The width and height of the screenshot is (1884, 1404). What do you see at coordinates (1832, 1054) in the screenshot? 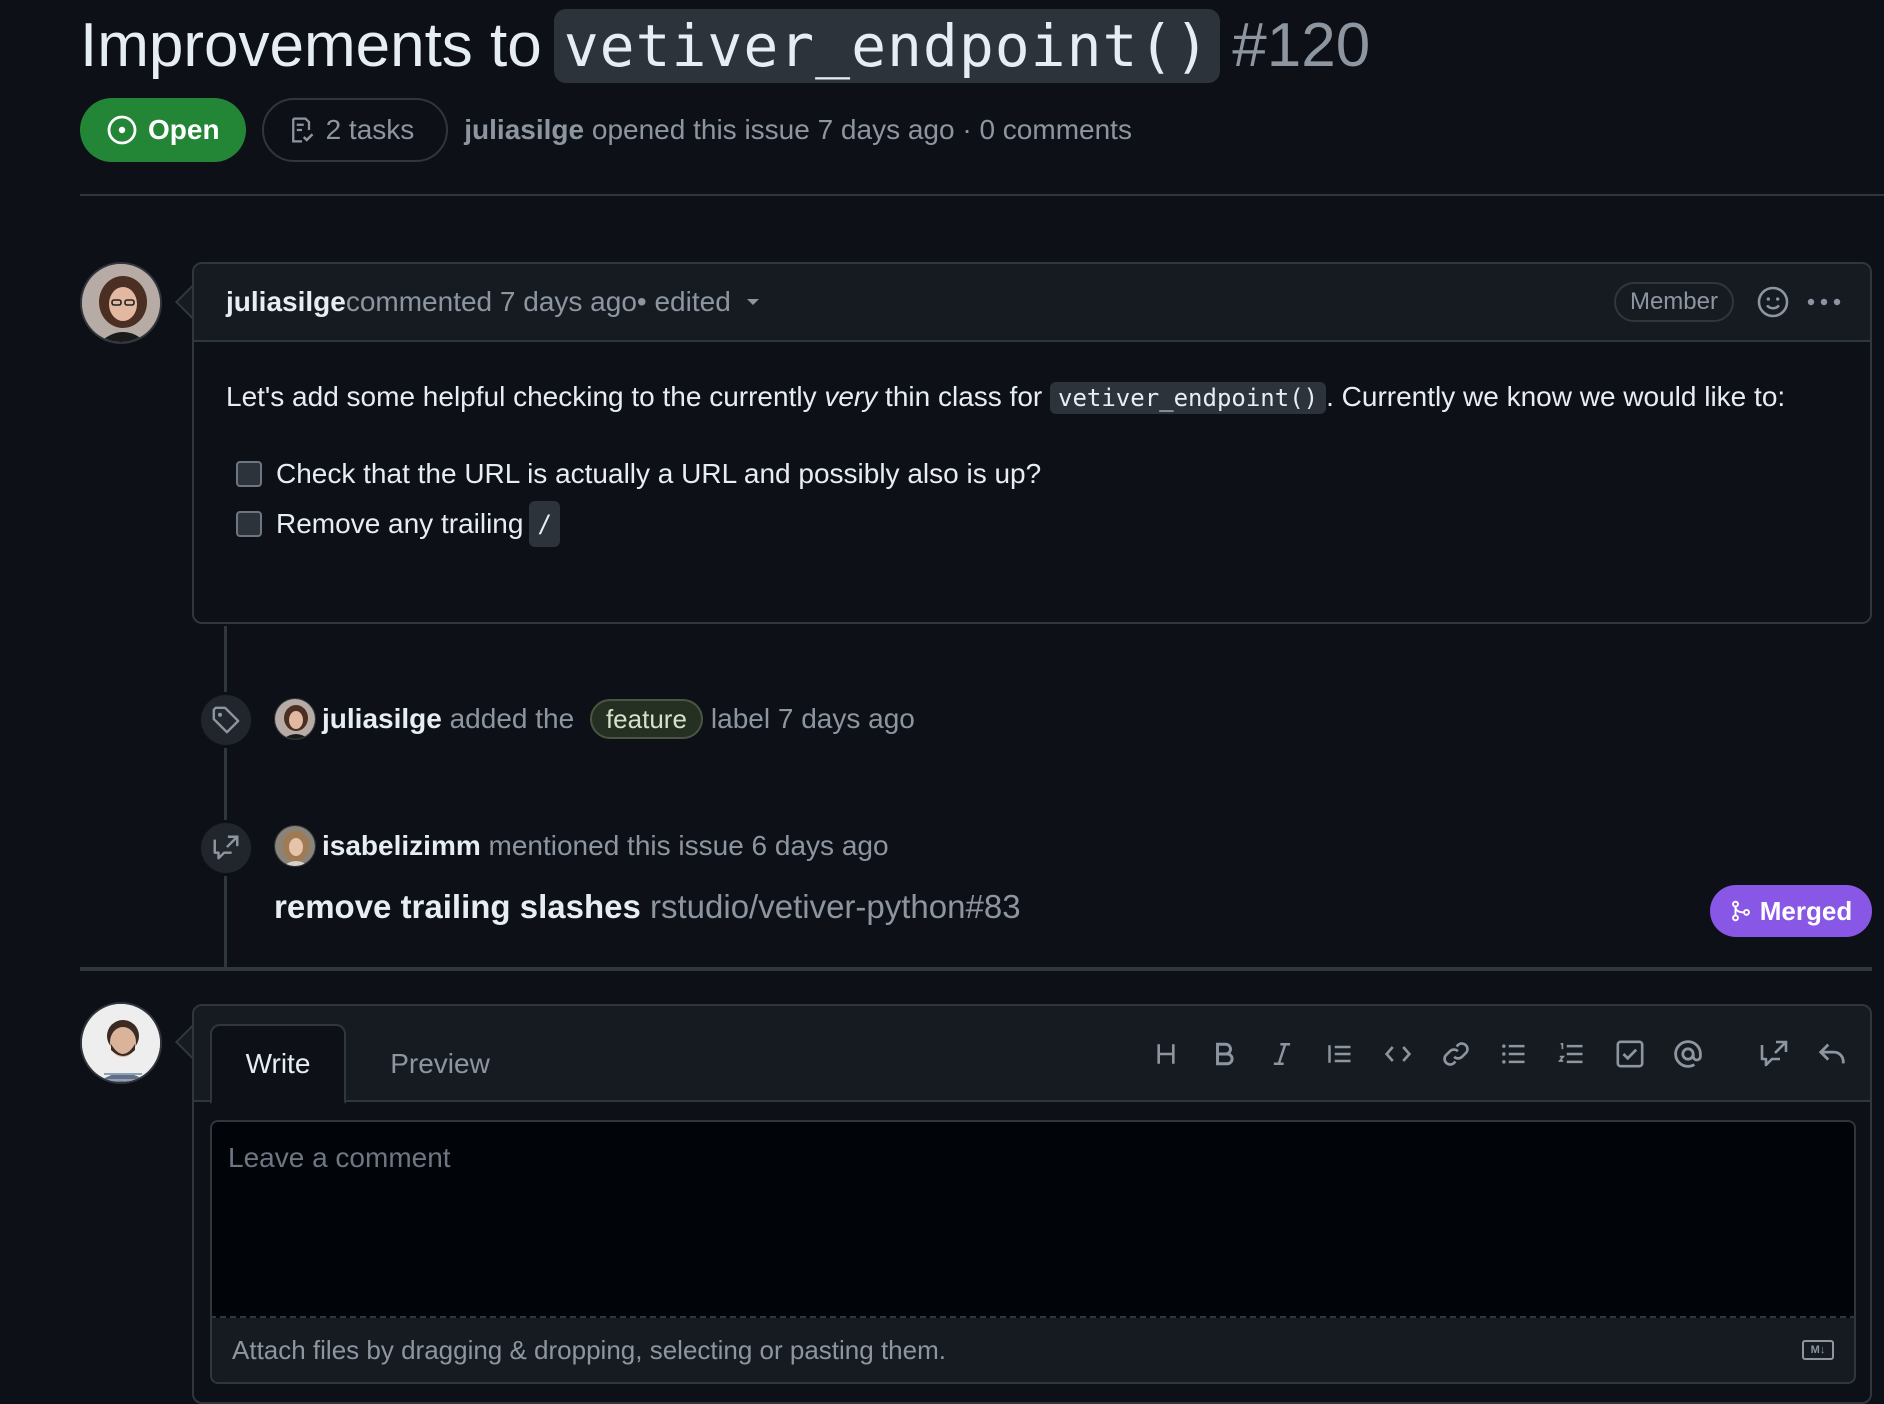
I see `reply-icon` at bounding box center [1832, 1054].